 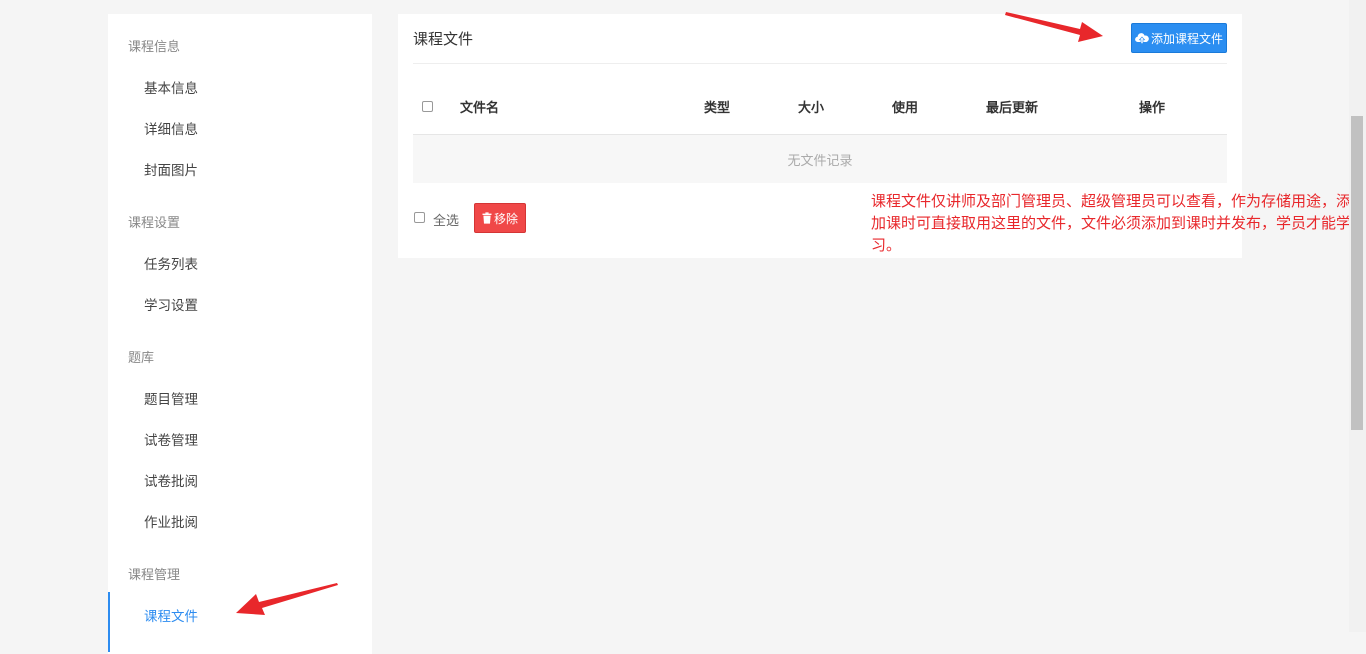 What do you see at coordinates (1357, 273) in the screenshot?
I see `page-scrollbar-thumb` at bounding box center [1357, 273].